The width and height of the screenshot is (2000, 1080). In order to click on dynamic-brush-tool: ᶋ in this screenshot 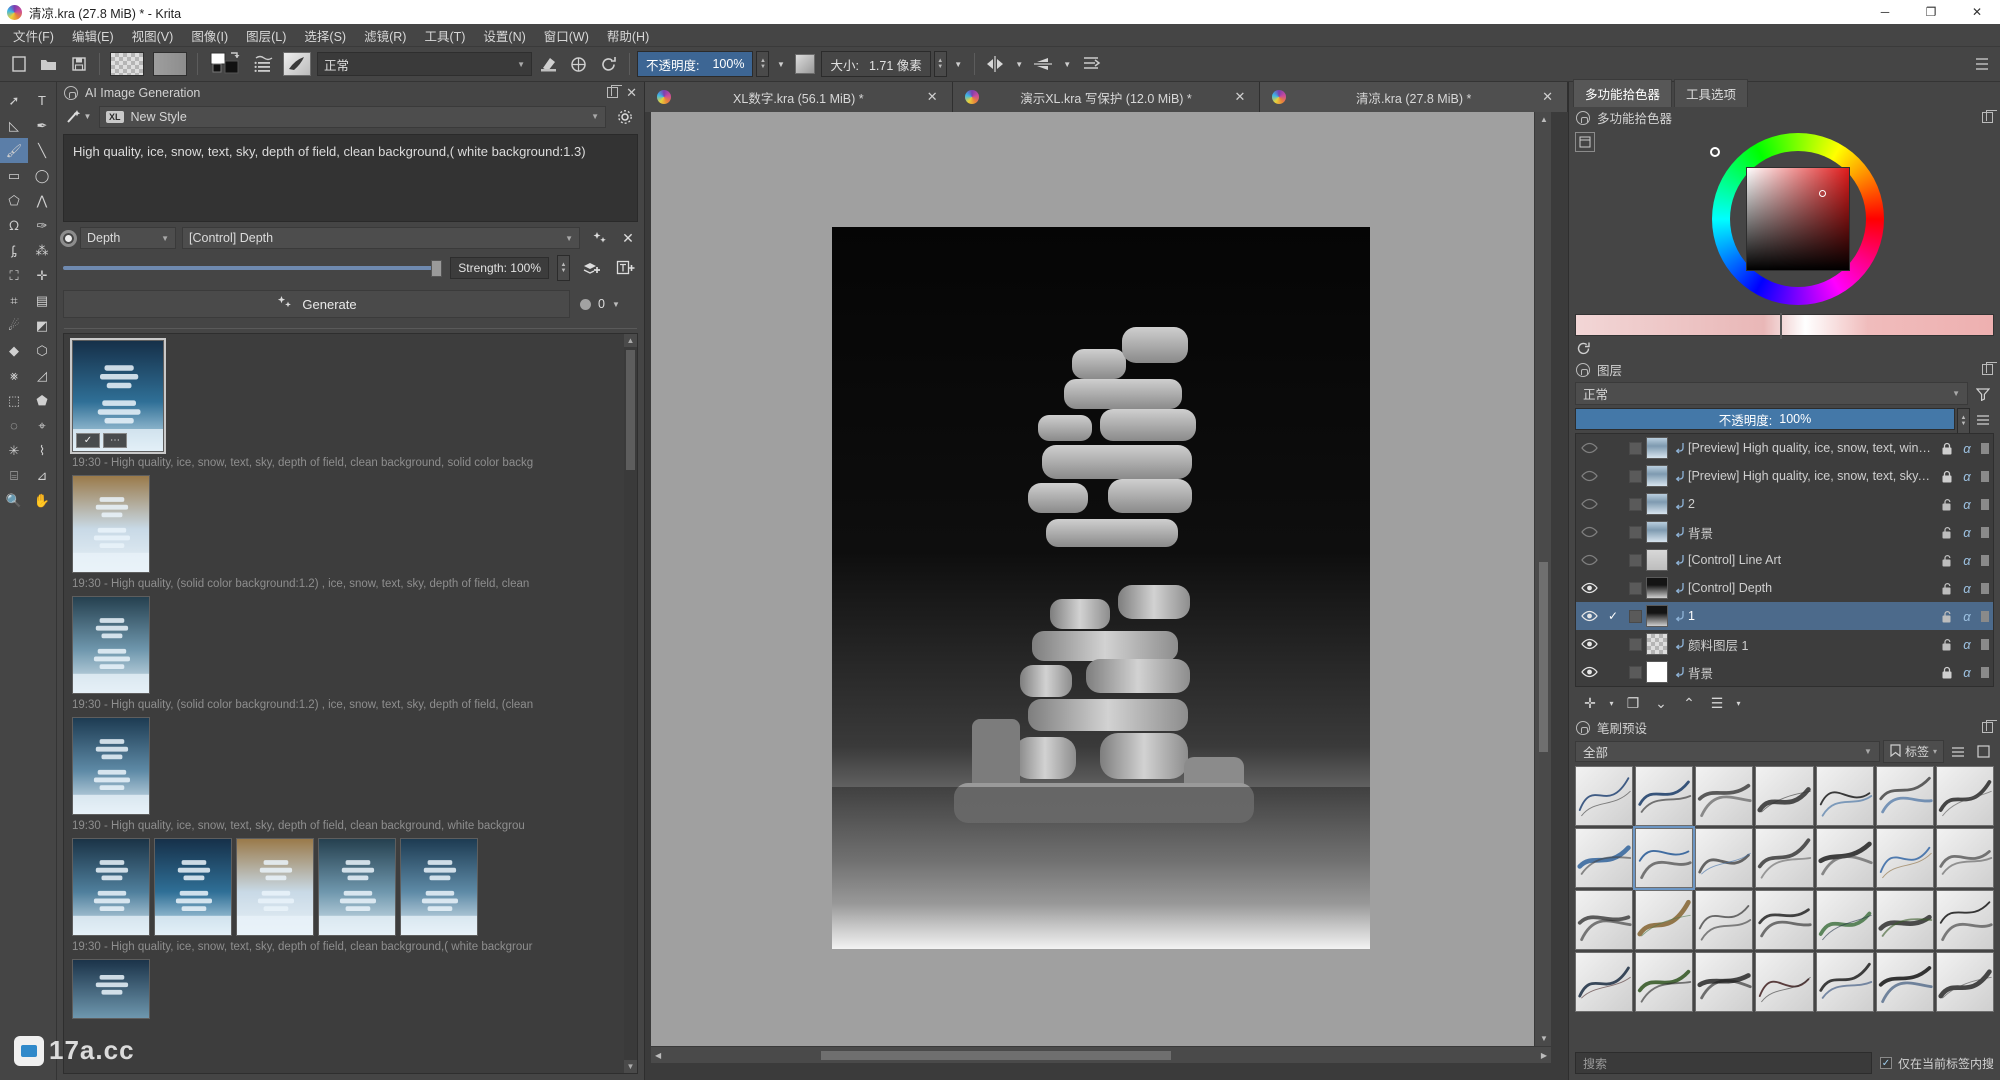, I will do `click(14, 250)`.